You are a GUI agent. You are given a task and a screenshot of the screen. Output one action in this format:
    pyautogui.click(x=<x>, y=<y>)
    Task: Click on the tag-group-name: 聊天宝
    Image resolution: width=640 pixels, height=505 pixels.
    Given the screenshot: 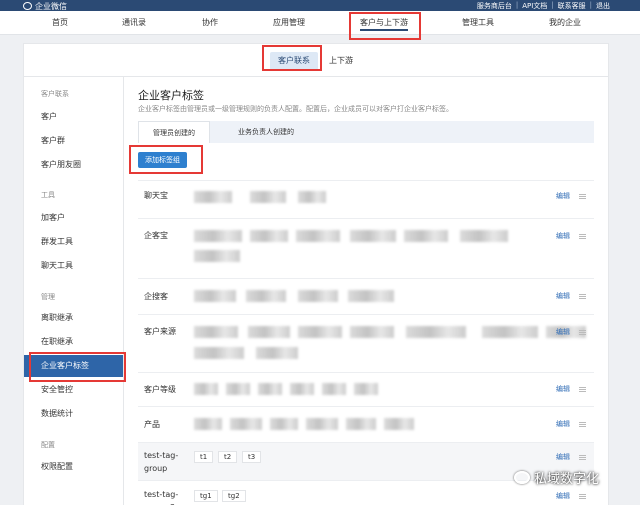 What is the action you would take?
    pyautogui.click(x=156, y=195)
    